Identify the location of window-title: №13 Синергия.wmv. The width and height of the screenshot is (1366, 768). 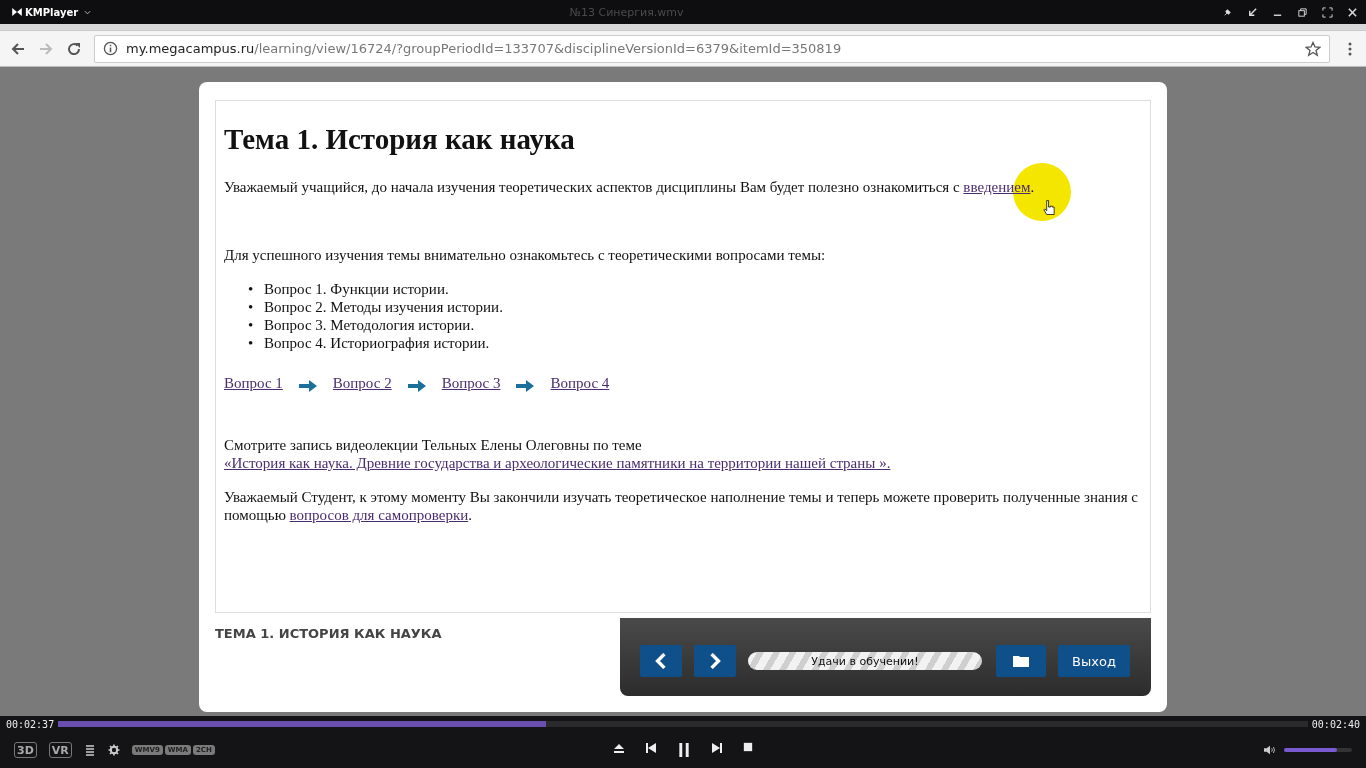
(626, 12).